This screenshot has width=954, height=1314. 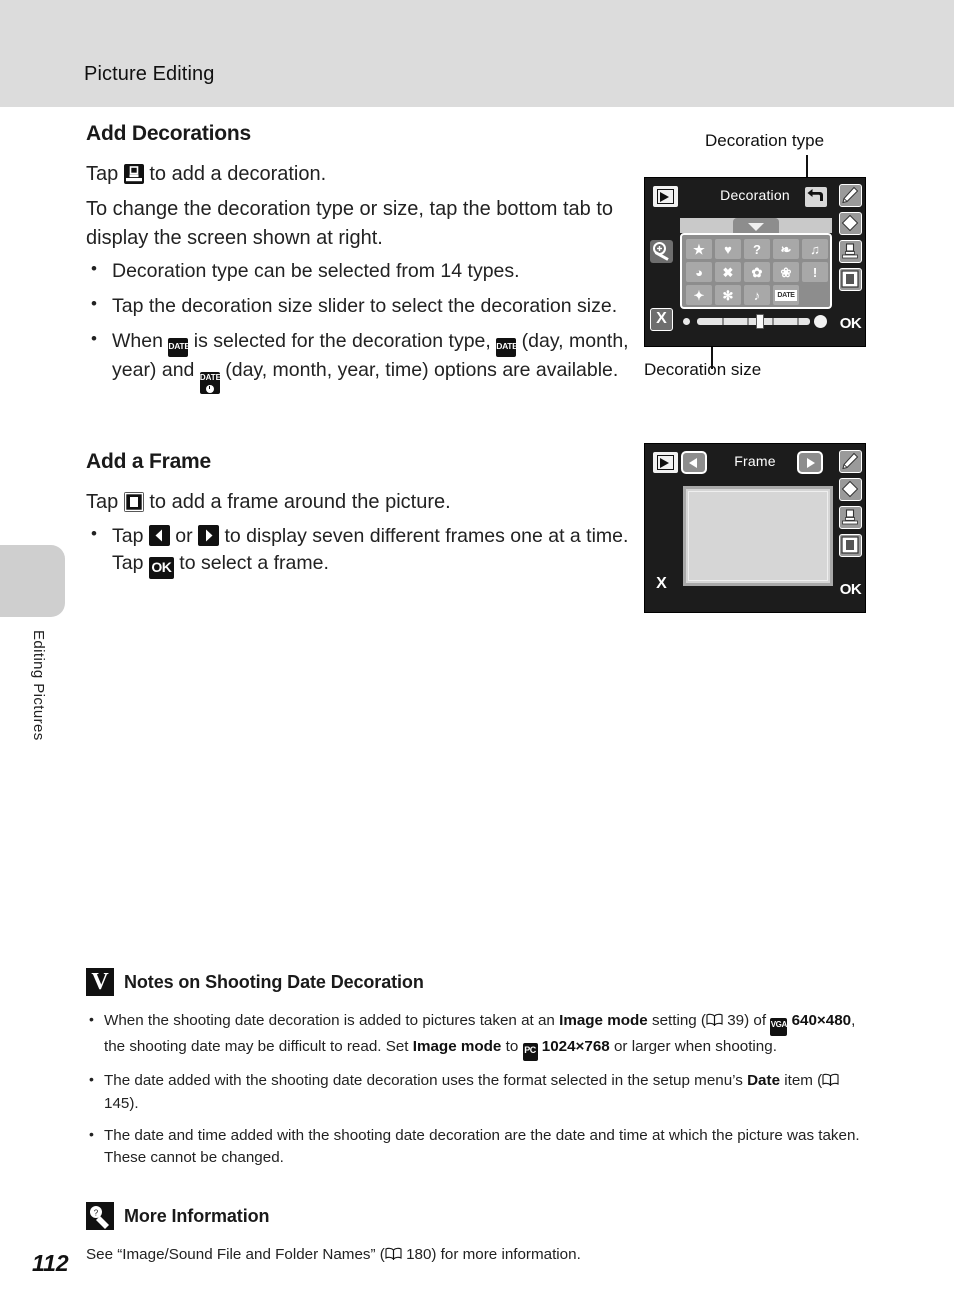 I want to click on decoration-cell-exclamation: !, so click(x=815, y=272).